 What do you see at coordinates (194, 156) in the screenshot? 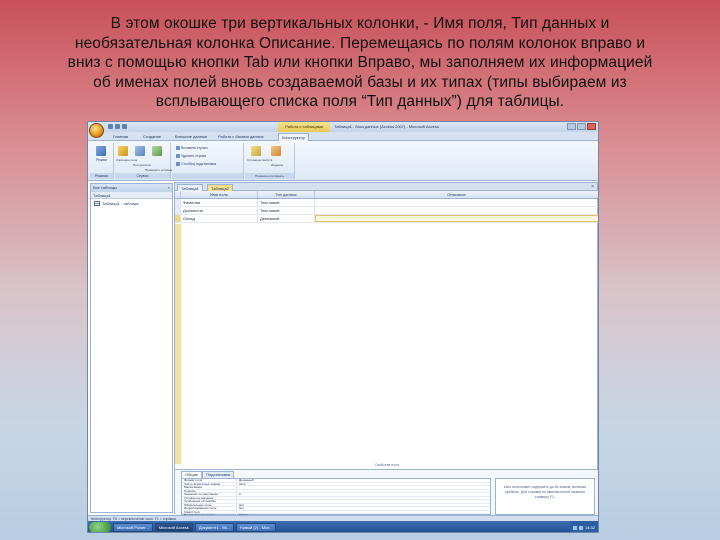
I see `delete-rows-label: Удалить строки` at bounding box center [194, 156].